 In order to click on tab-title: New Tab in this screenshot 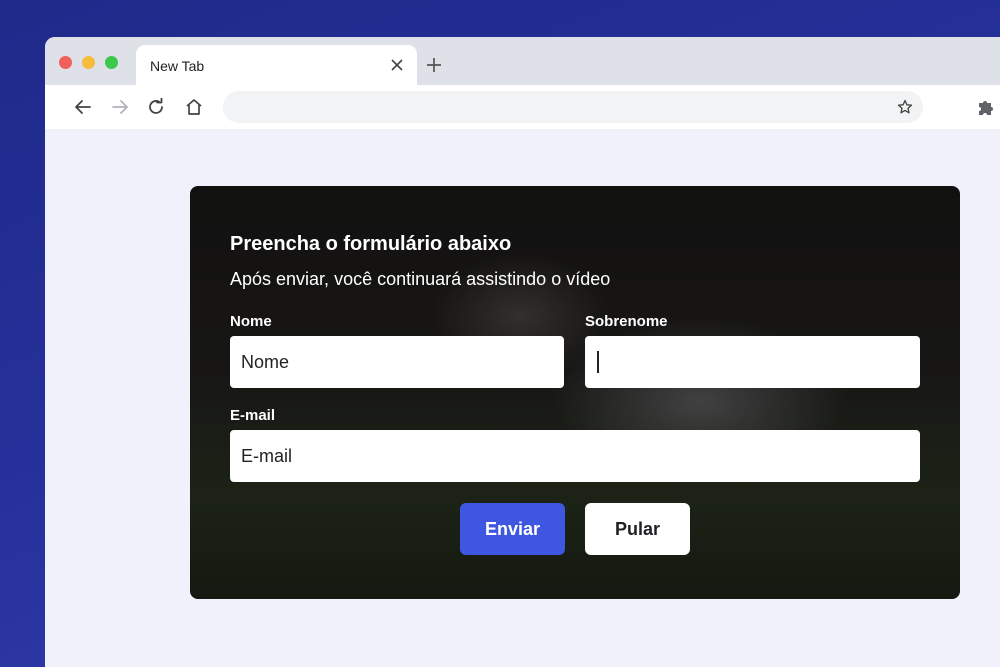, I will do `click(177, 66)`.